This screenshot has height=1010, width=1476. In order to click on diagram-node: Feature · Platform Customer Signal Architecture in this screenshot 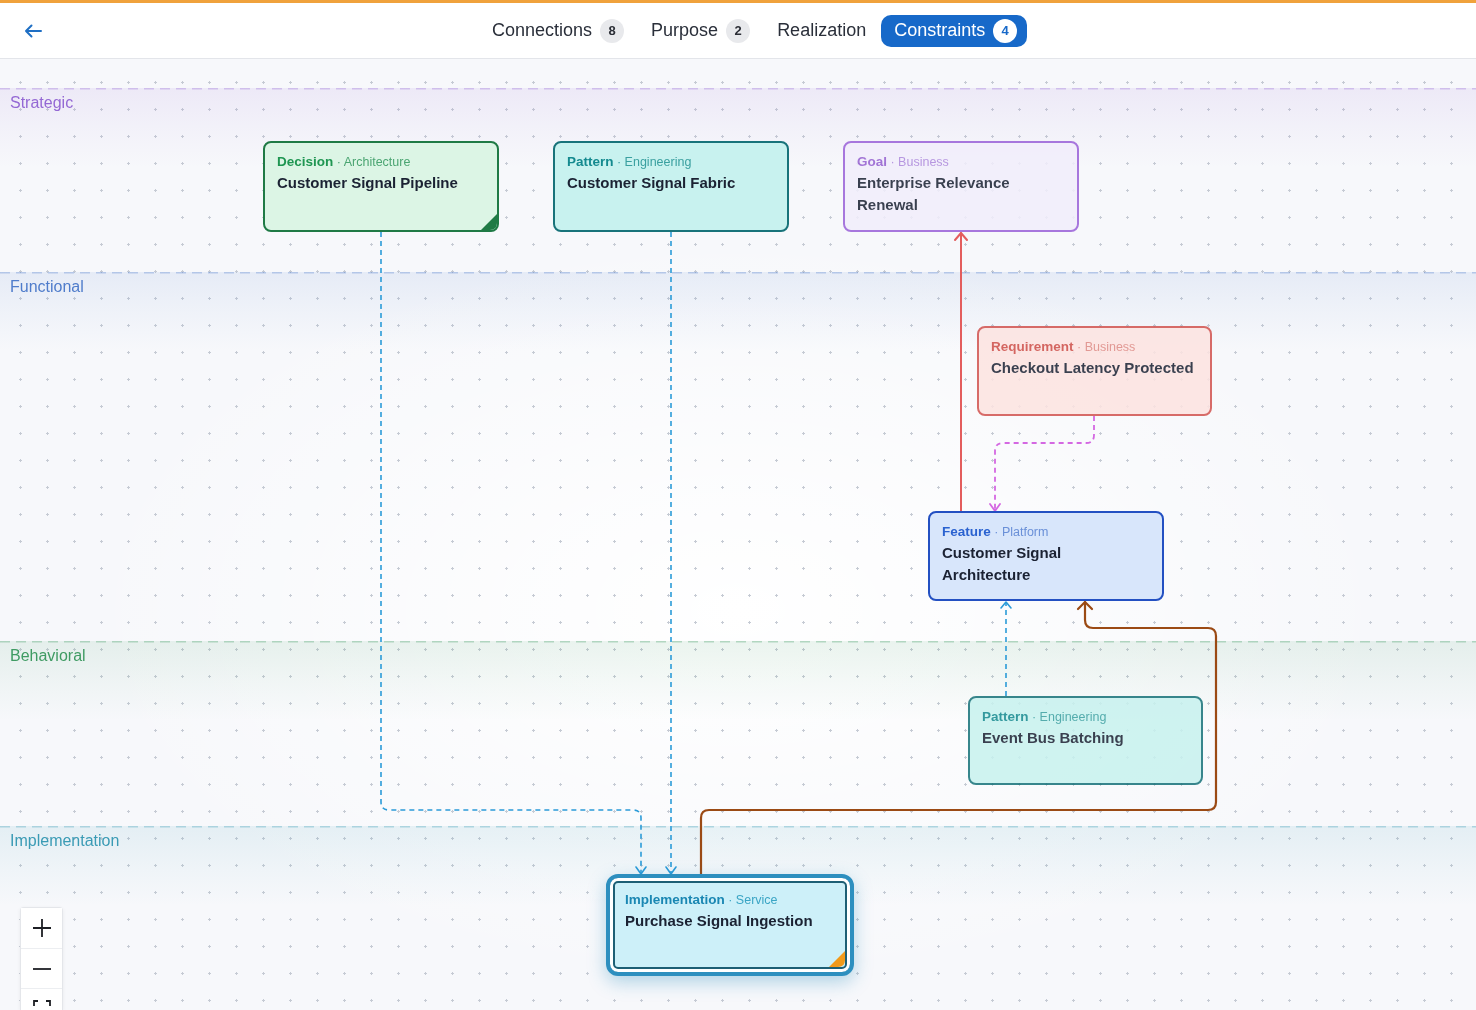, I will do `click(1046, 556)`.